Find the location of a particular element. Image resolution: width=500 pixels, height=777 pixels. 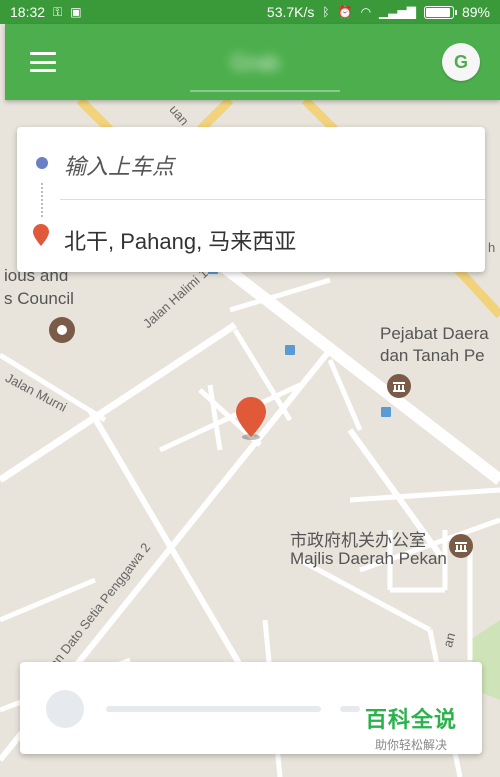

destination-pin-icon is located at coordinates (41, 235).